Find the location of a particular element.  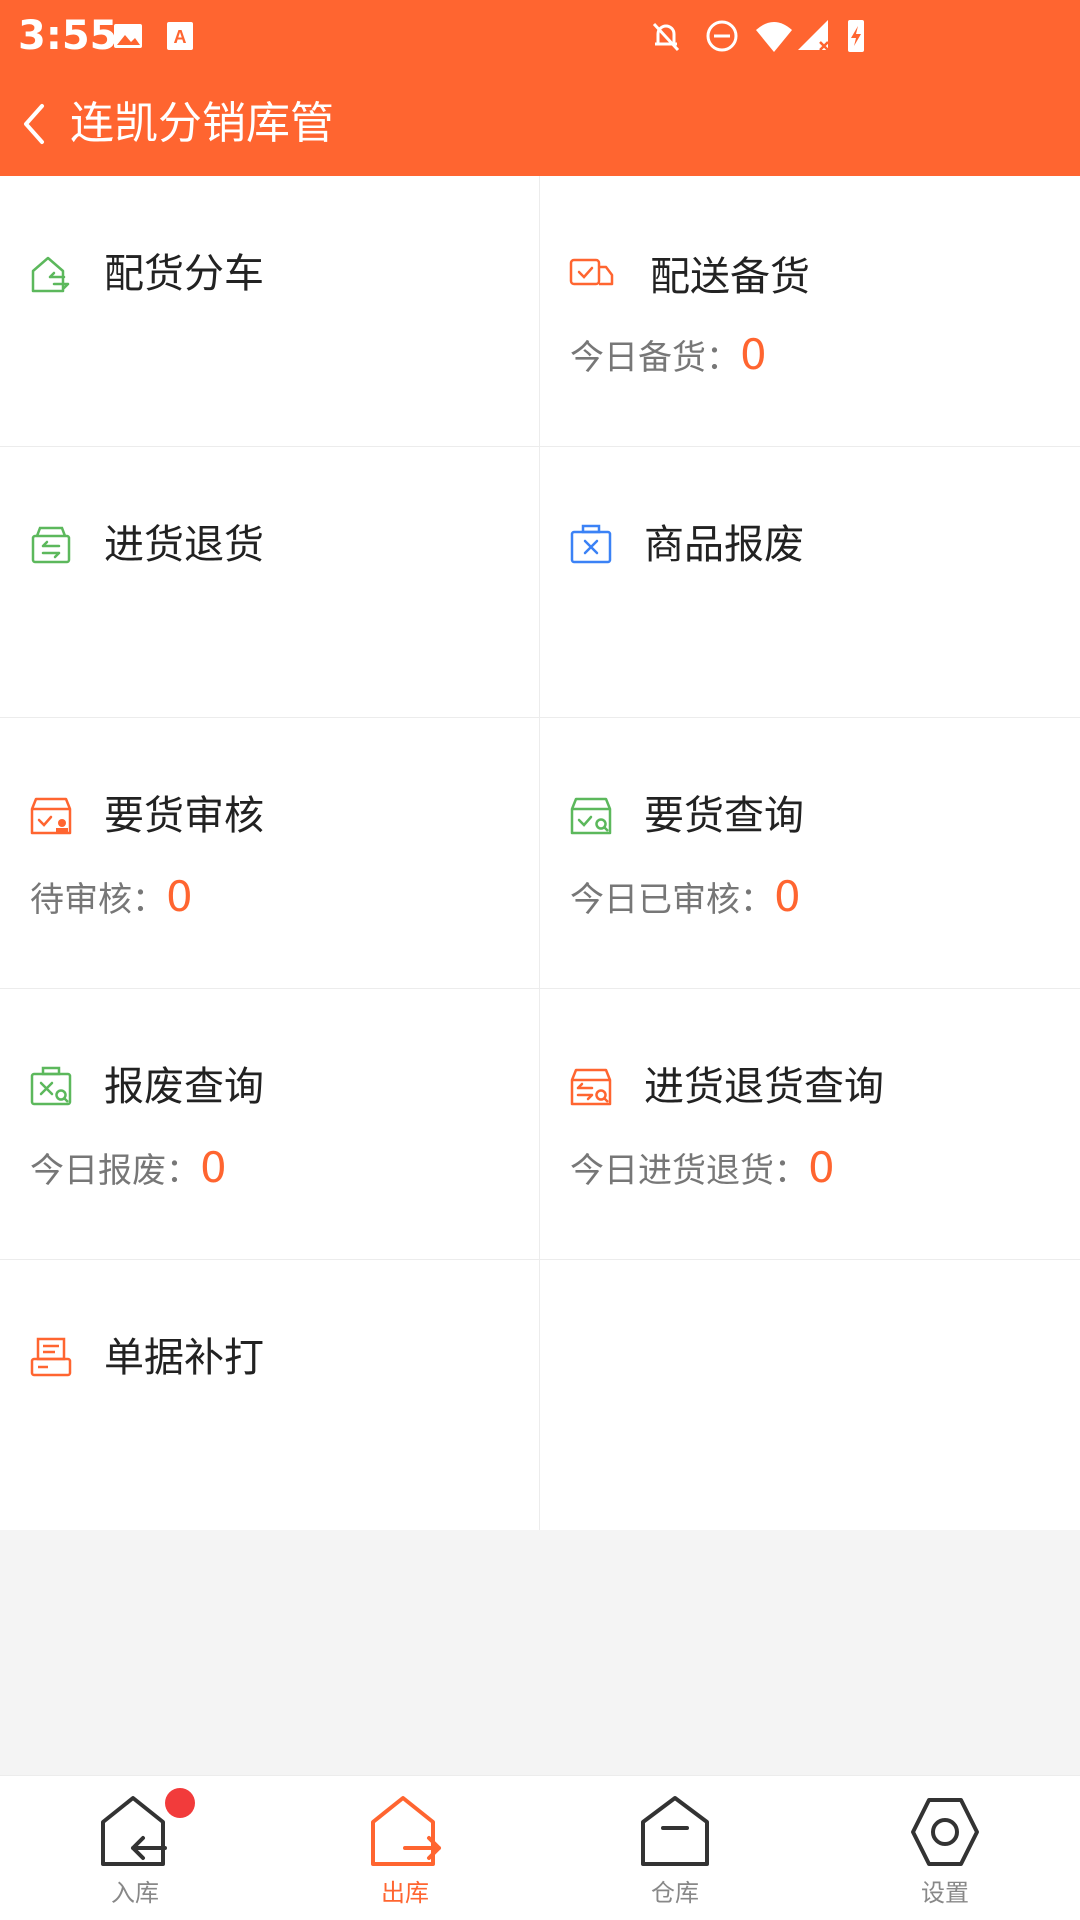

top-bar: 3:55 A 连凯分销库管 is located at coordinates (540, 88).